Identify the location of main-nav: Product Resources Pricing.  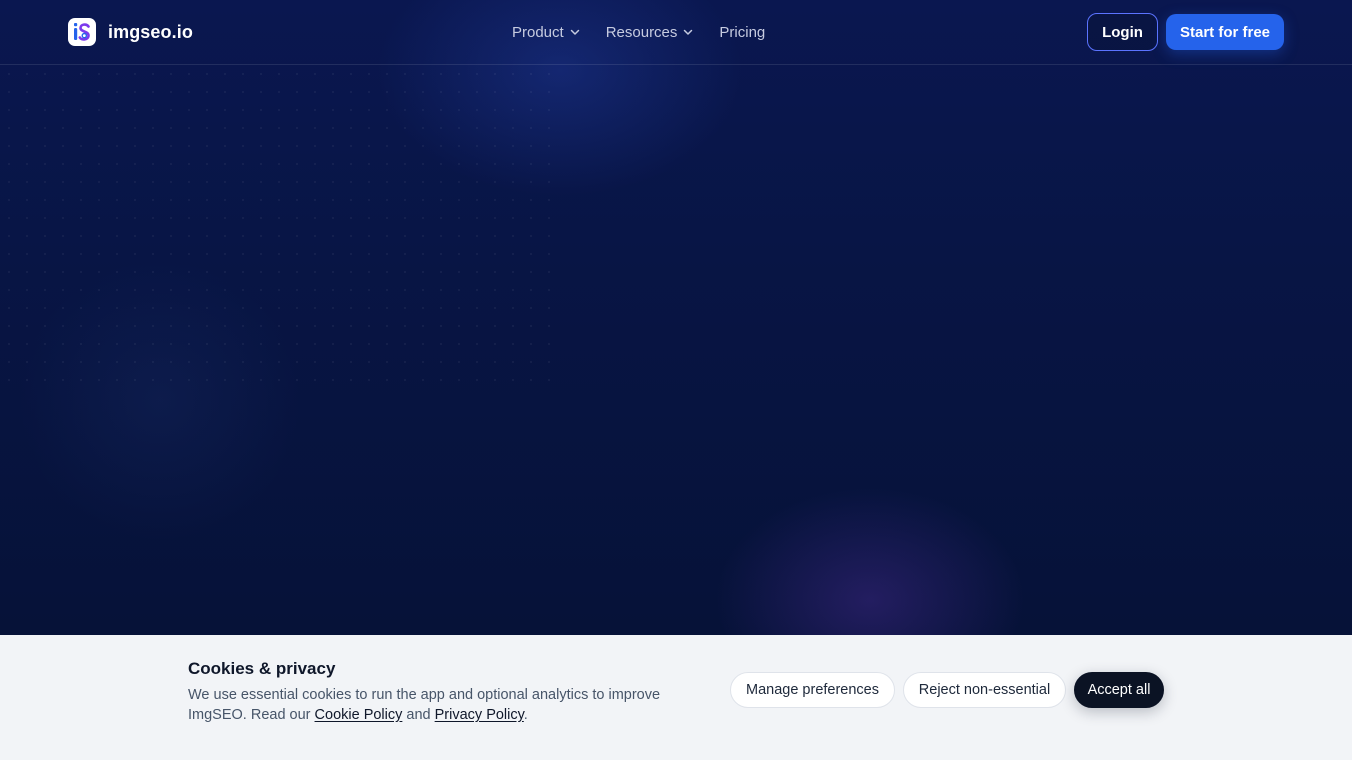
(651, 32).